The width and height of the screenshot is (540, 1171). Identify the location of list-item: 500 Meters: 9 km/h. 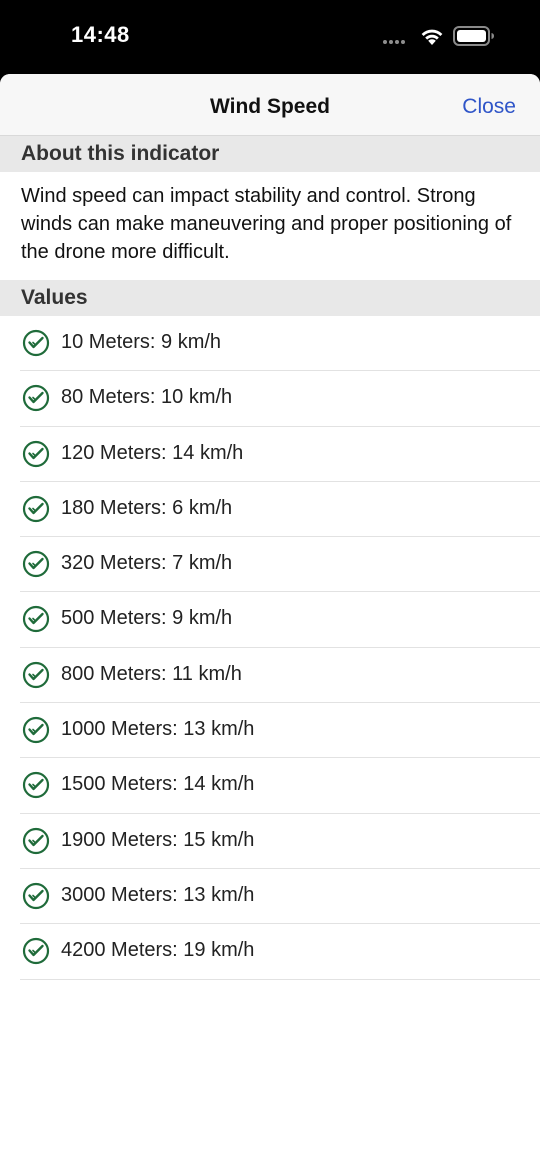
(280, 620).